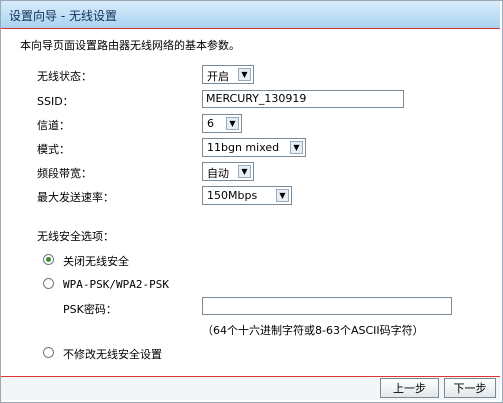  I want to click on intro-text: 本向导页面设置路由器无线网络的基本参数。, so click(130, 45).